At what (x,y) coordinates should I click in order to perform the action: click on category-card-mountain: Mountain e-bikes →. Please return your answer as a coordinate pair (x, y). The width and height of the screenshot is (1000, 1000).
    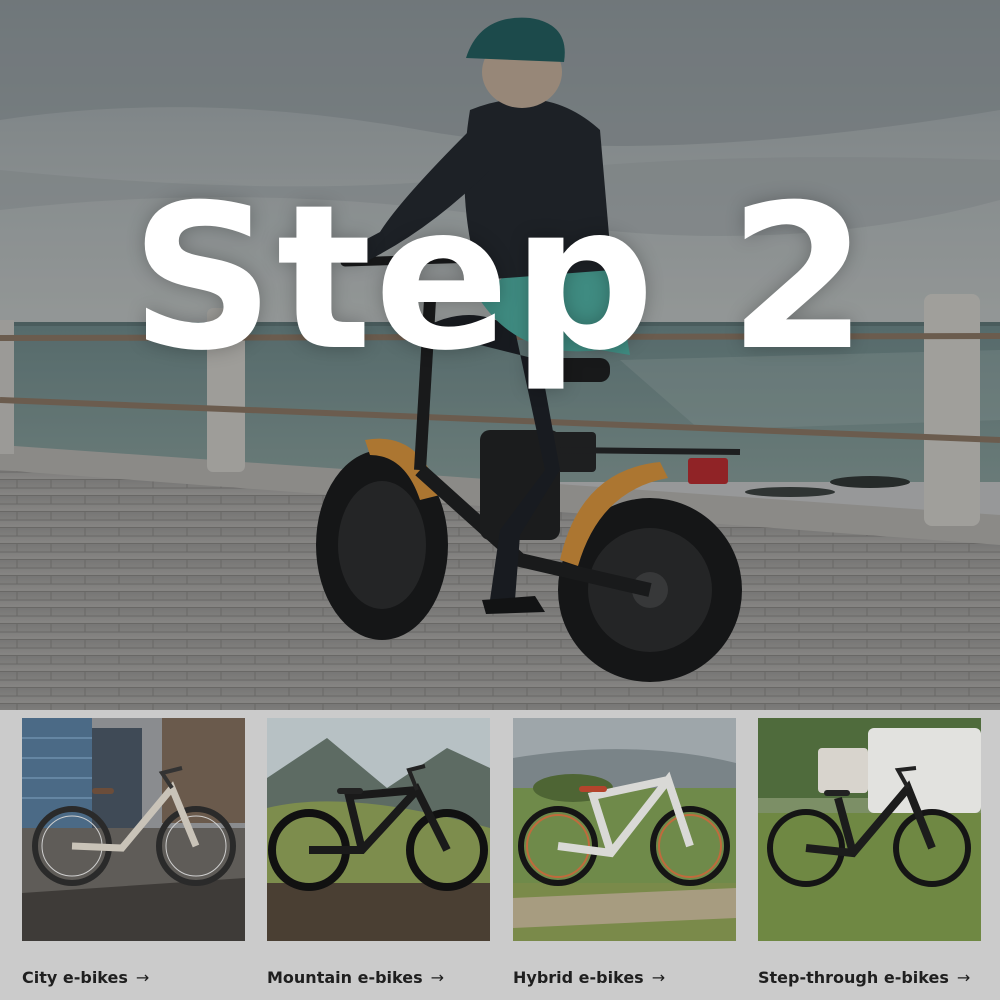
    Looking at the image, I should click on (378, 853).